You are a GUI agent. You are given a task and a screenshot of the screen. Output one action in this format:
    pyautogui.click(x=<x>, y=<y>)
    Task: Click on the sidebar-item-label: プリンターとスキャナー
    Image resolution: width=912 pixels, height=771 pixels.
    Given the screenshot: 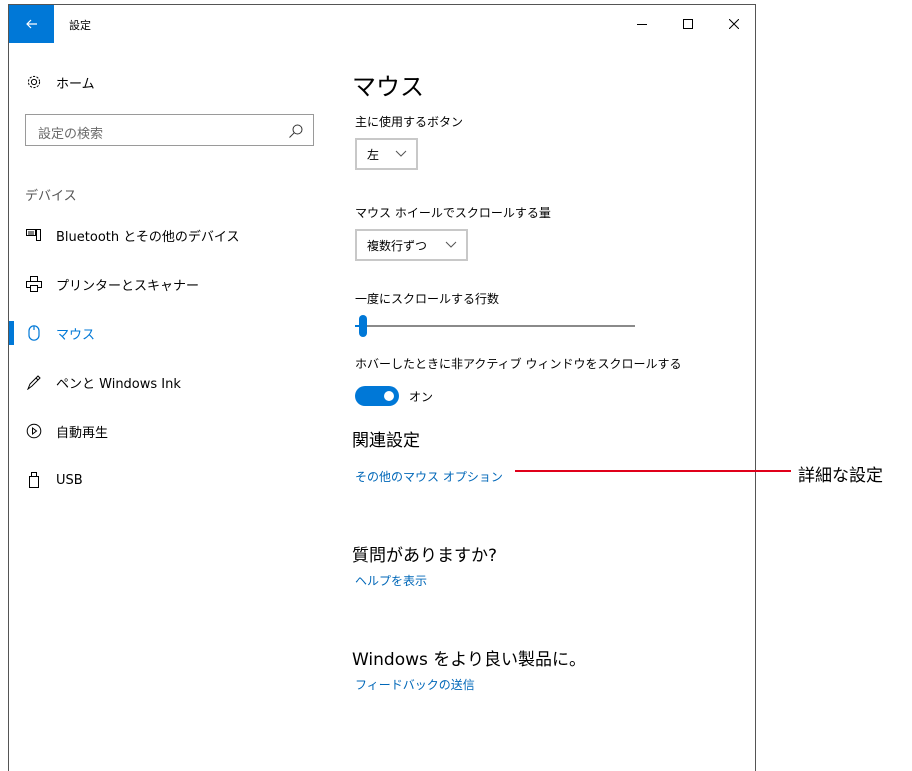 What is the action you would take?
    pyautogui.click(x=128, y=286)
    